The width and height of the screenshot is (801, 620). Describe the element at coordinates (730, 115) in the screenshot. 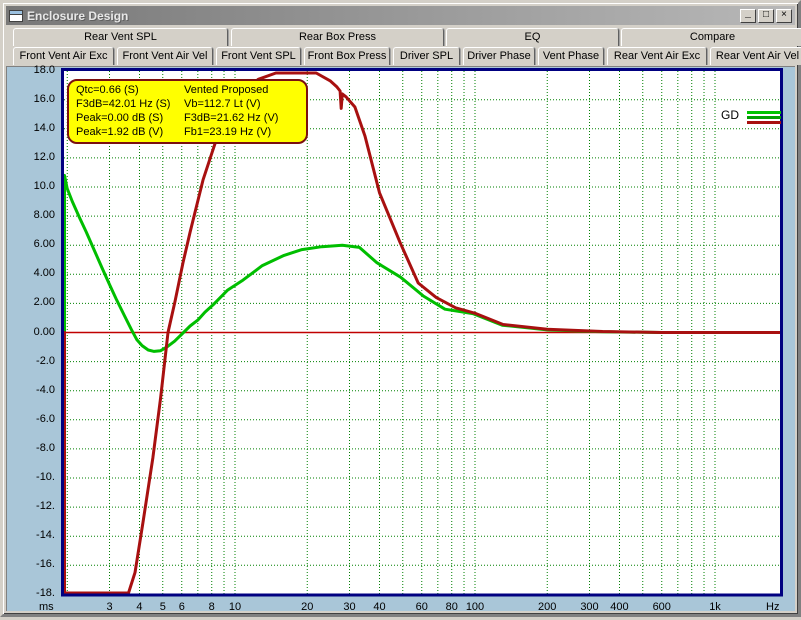

I see `legend-gd-label: GD` at that location.